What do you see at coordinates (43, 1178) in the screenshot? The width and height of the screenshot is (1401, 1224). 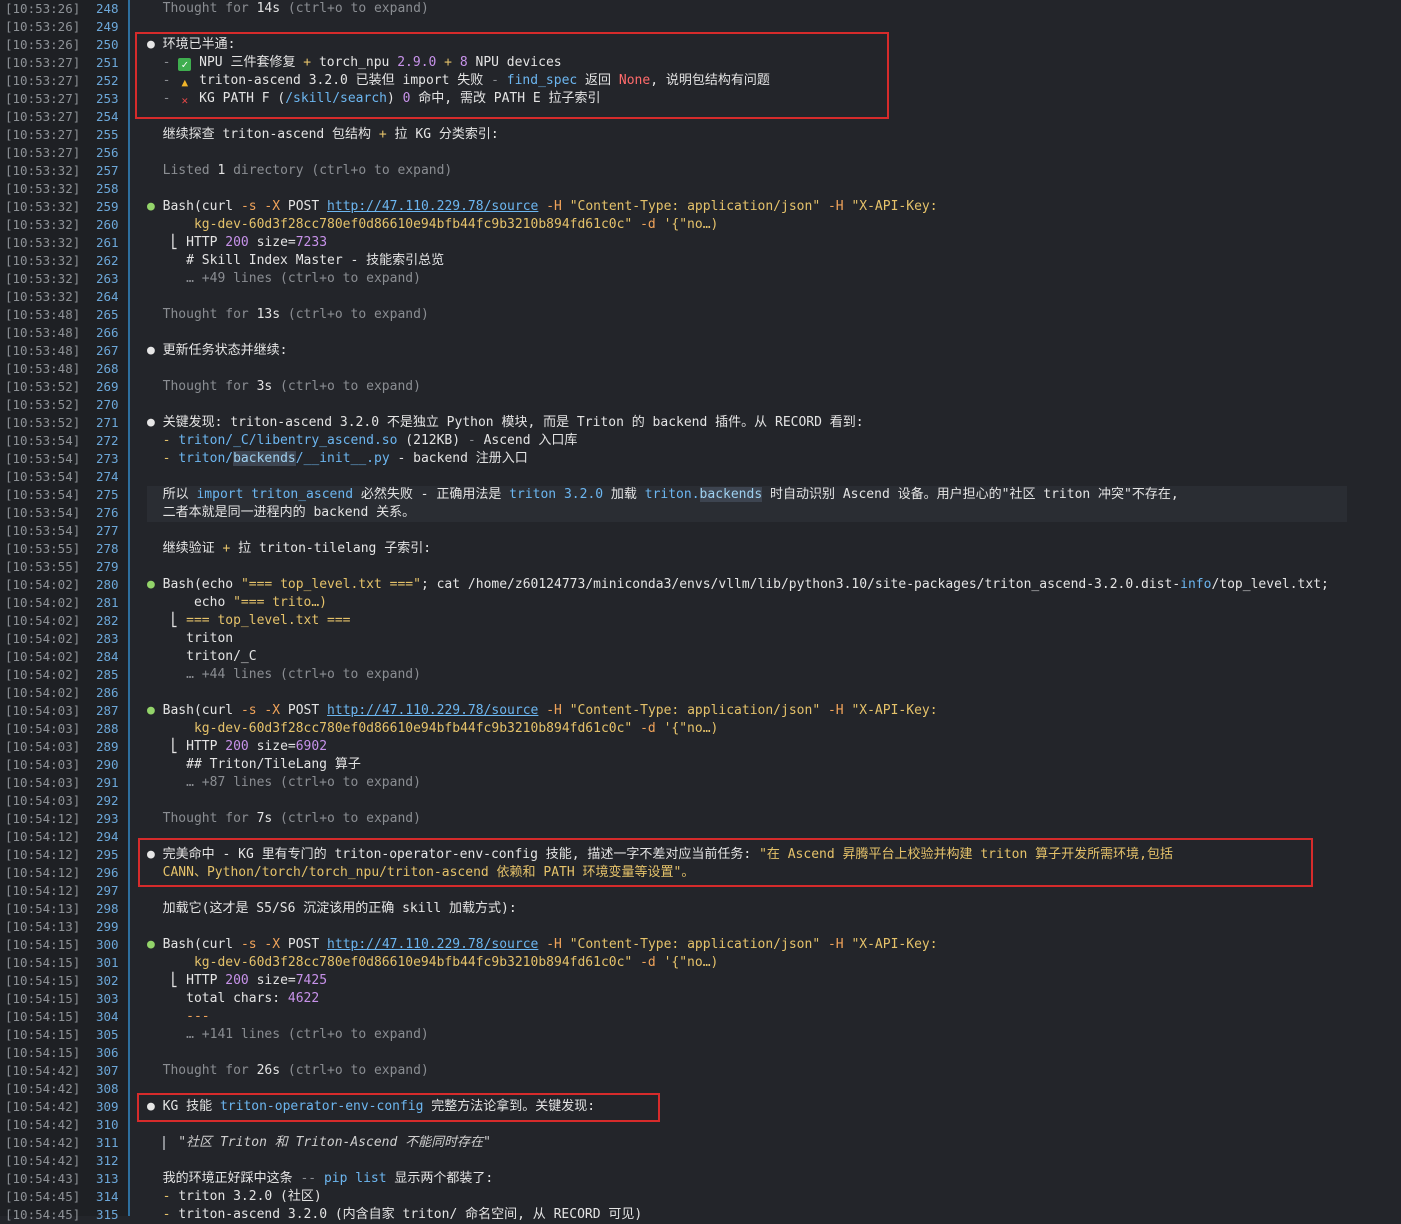 I see `timestamp: [10:54:43]` at bounding box center [43, 1178].